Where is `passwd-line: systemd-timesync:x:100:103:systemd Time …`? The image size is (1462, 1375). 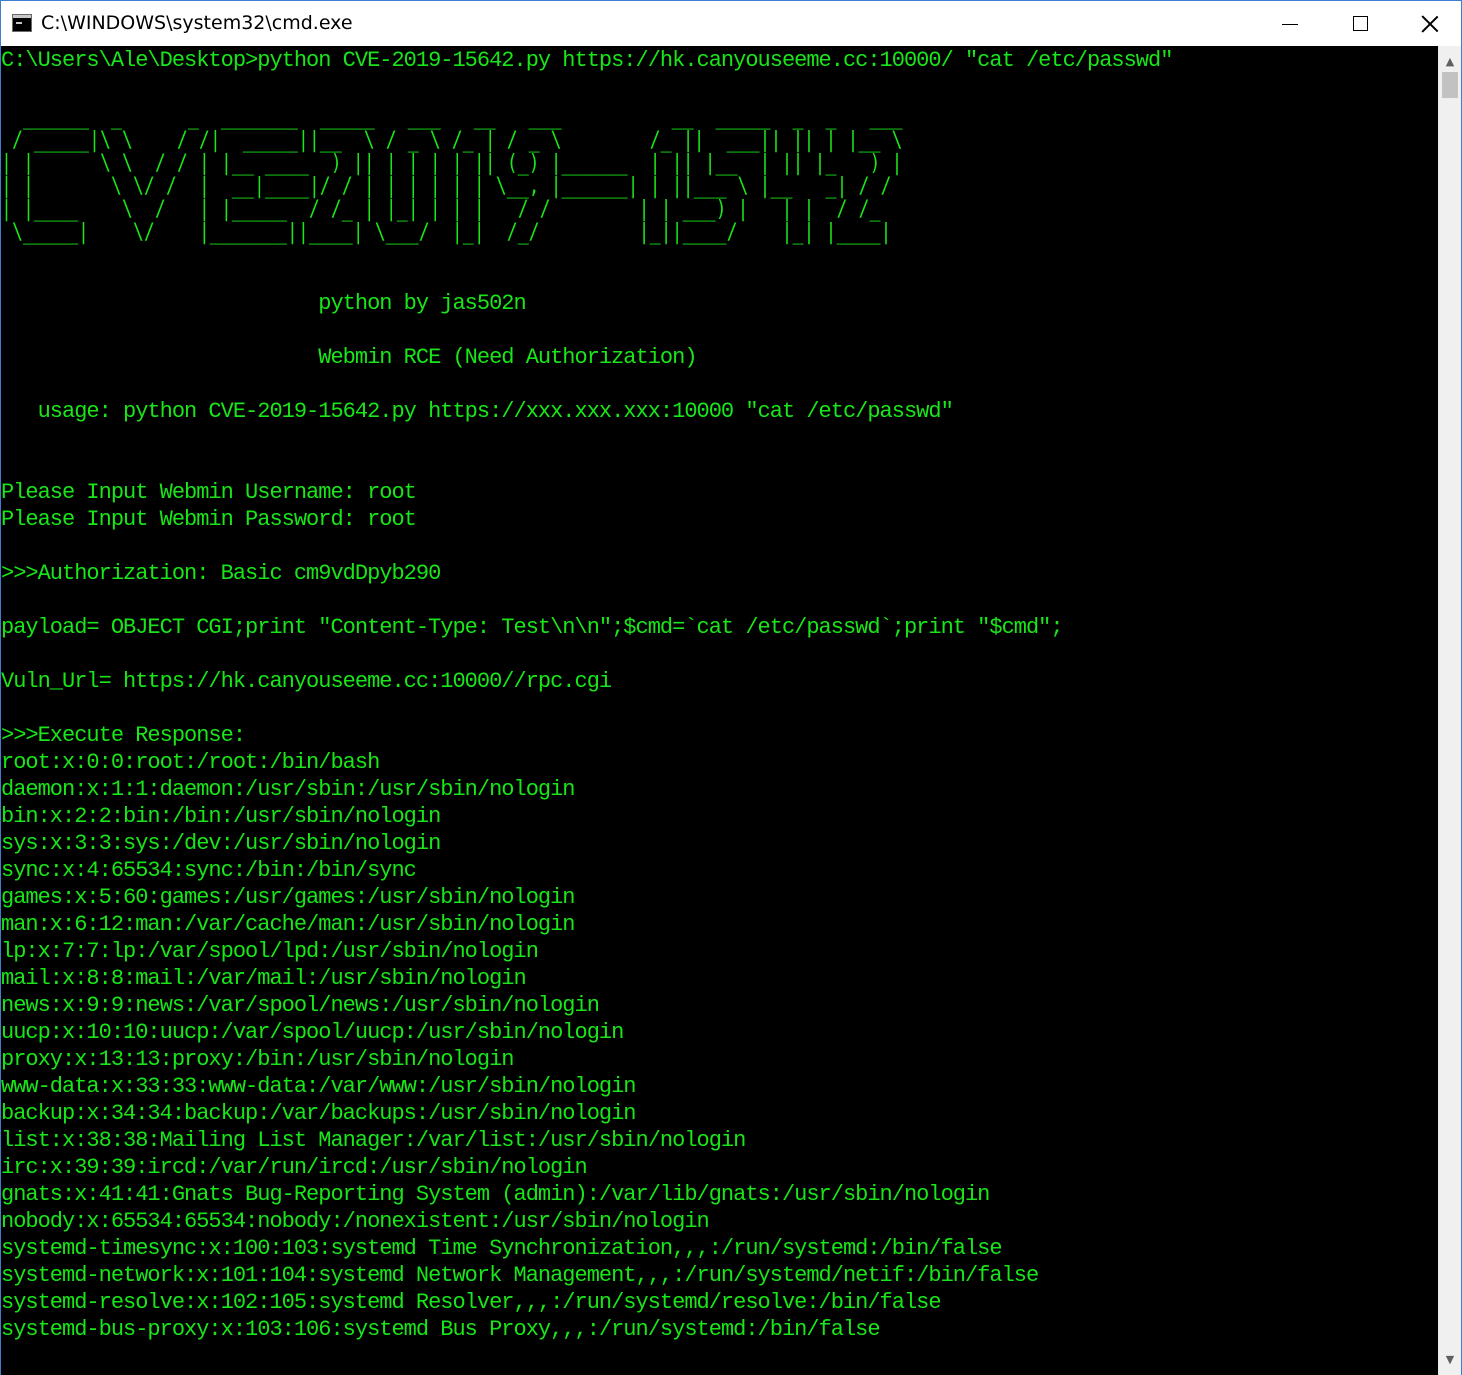 passwd-line: systemd-timesync:x:100:103:systemd Time … is located at coordinates (502, 1248).